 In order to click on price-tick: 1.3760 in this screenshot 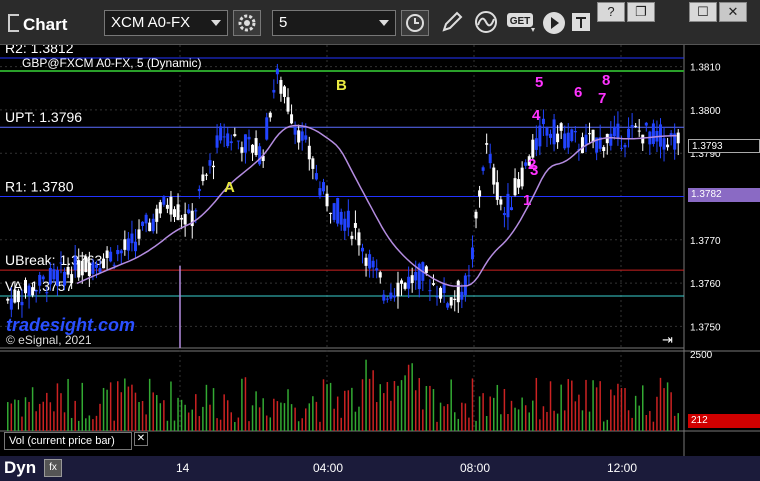, I will do `click(705, 284)`.